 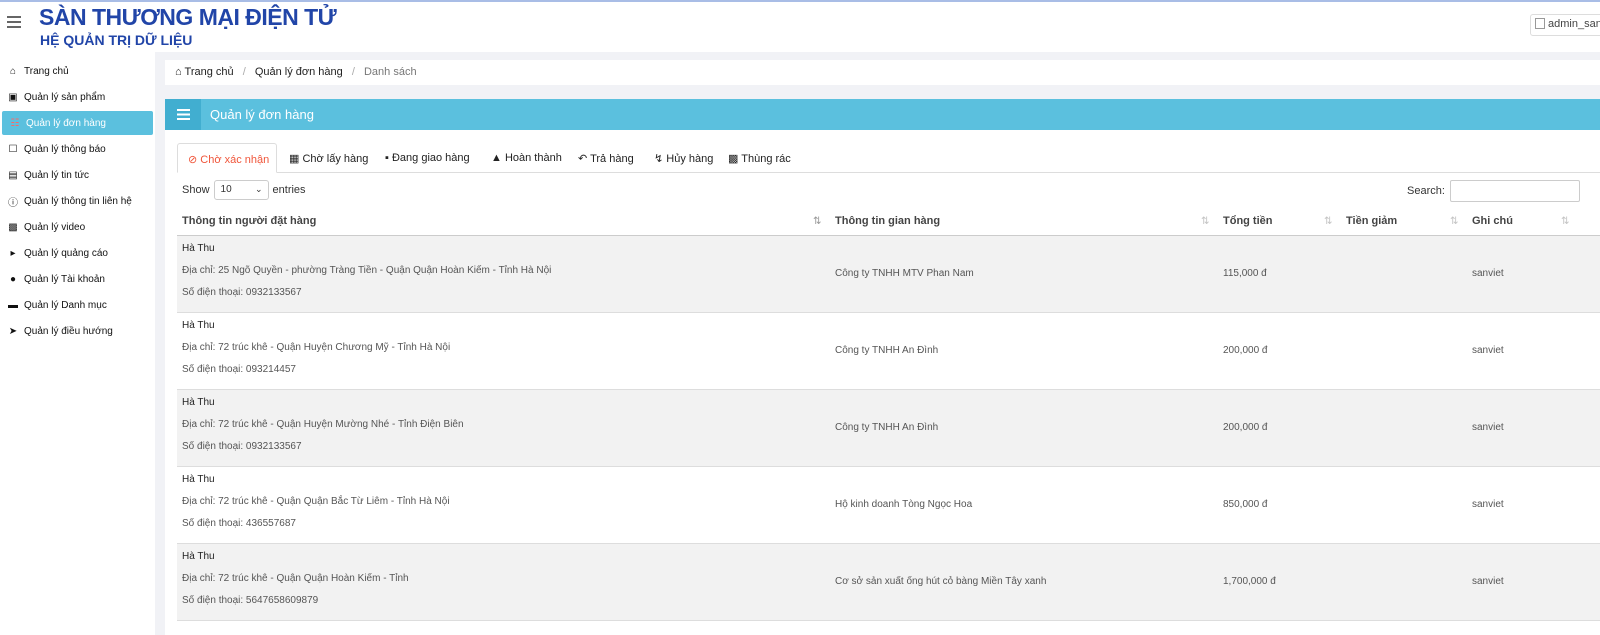 I want to click on sidebar-item-contact: ⓘ Quản lý thông tin liên hệ, so click(x=77, y=201).